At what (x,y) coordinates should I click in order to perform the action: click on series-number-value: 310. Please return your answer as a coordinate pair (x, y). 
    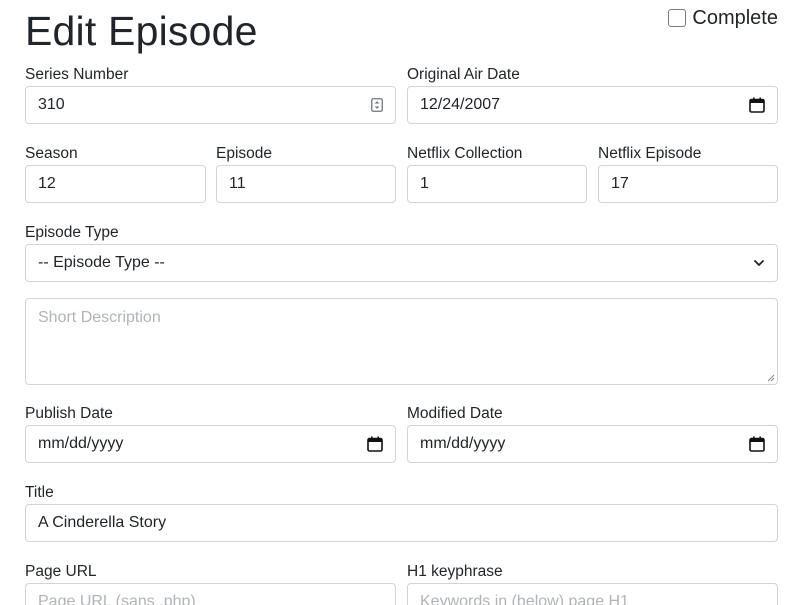
    Looking at the image, I should click on (51, 104).